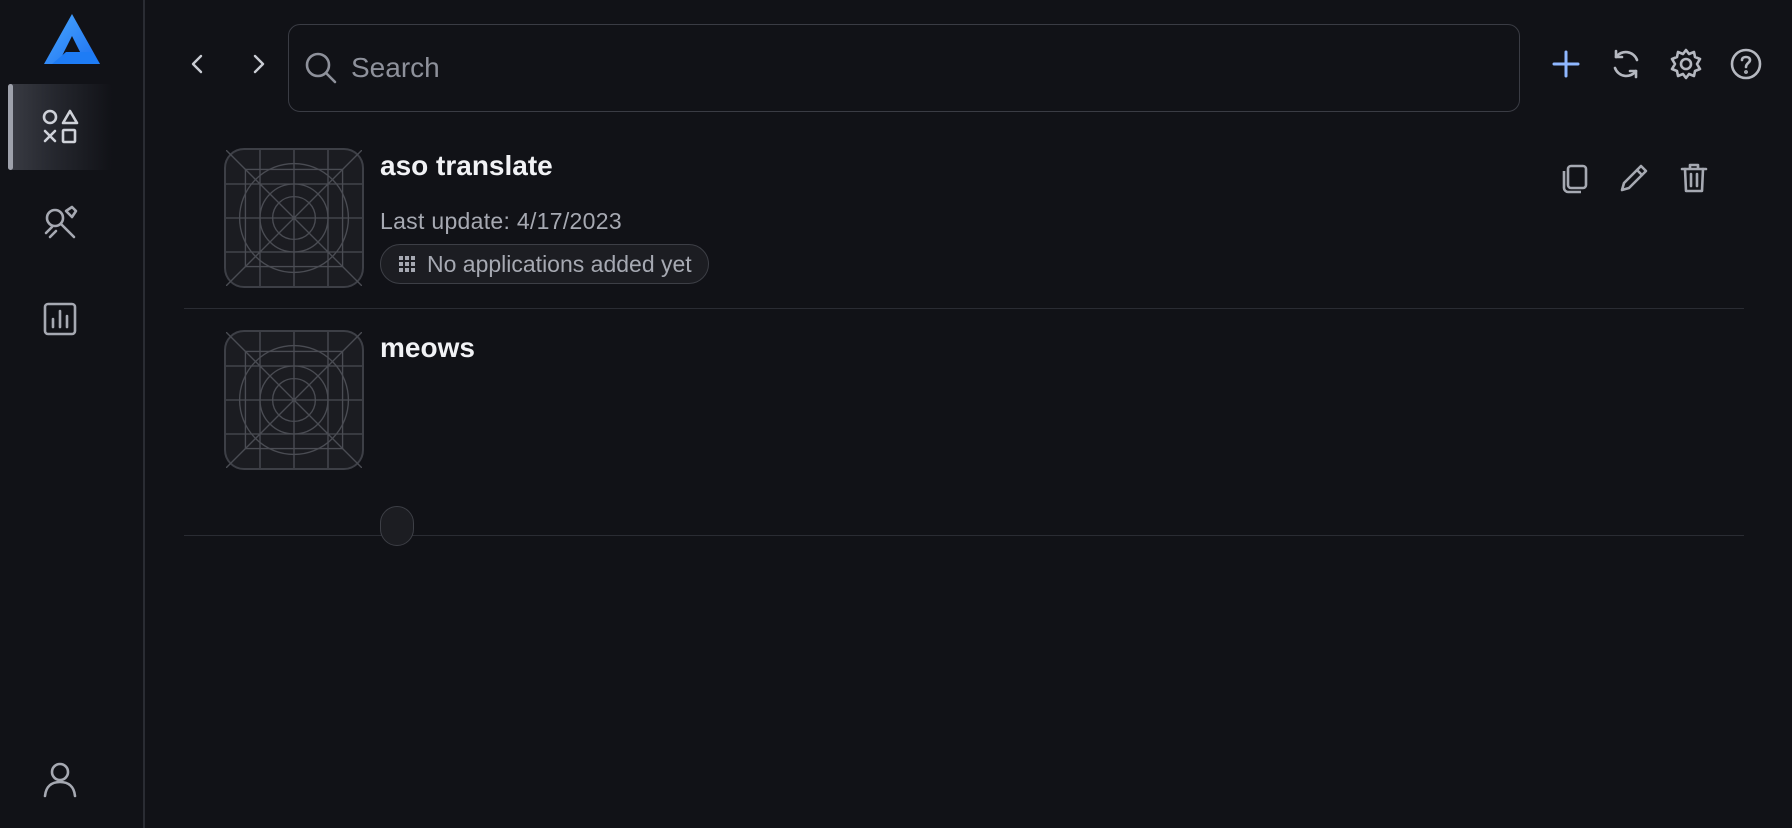 The width and height of the screenshot is (1792, 828). I want to click on row-actions, so click(1634, 178).